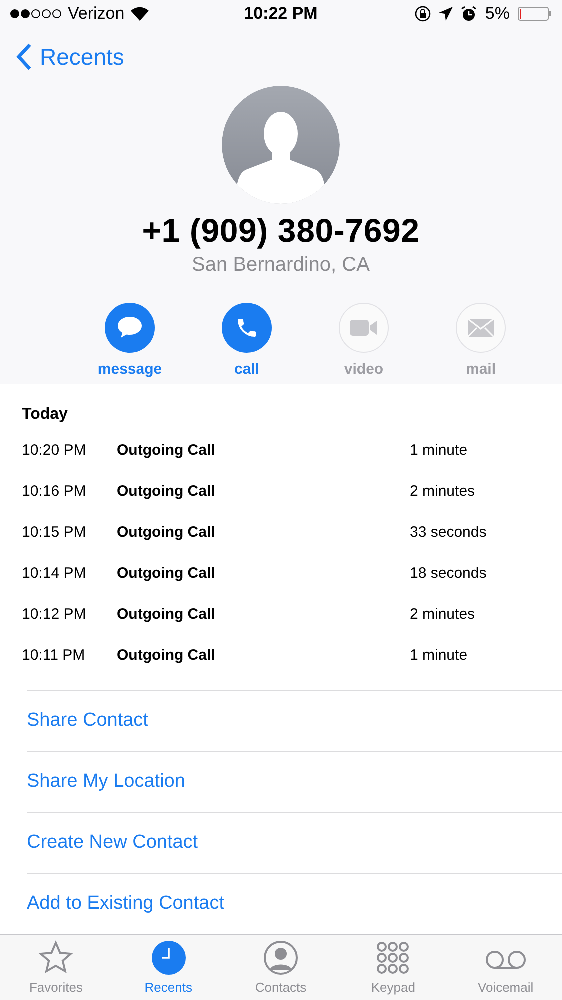  What do you see at coordinates (497, 14) in the screenshot?
I see `battery-percent: 5%` at bounding box center [497, 14].